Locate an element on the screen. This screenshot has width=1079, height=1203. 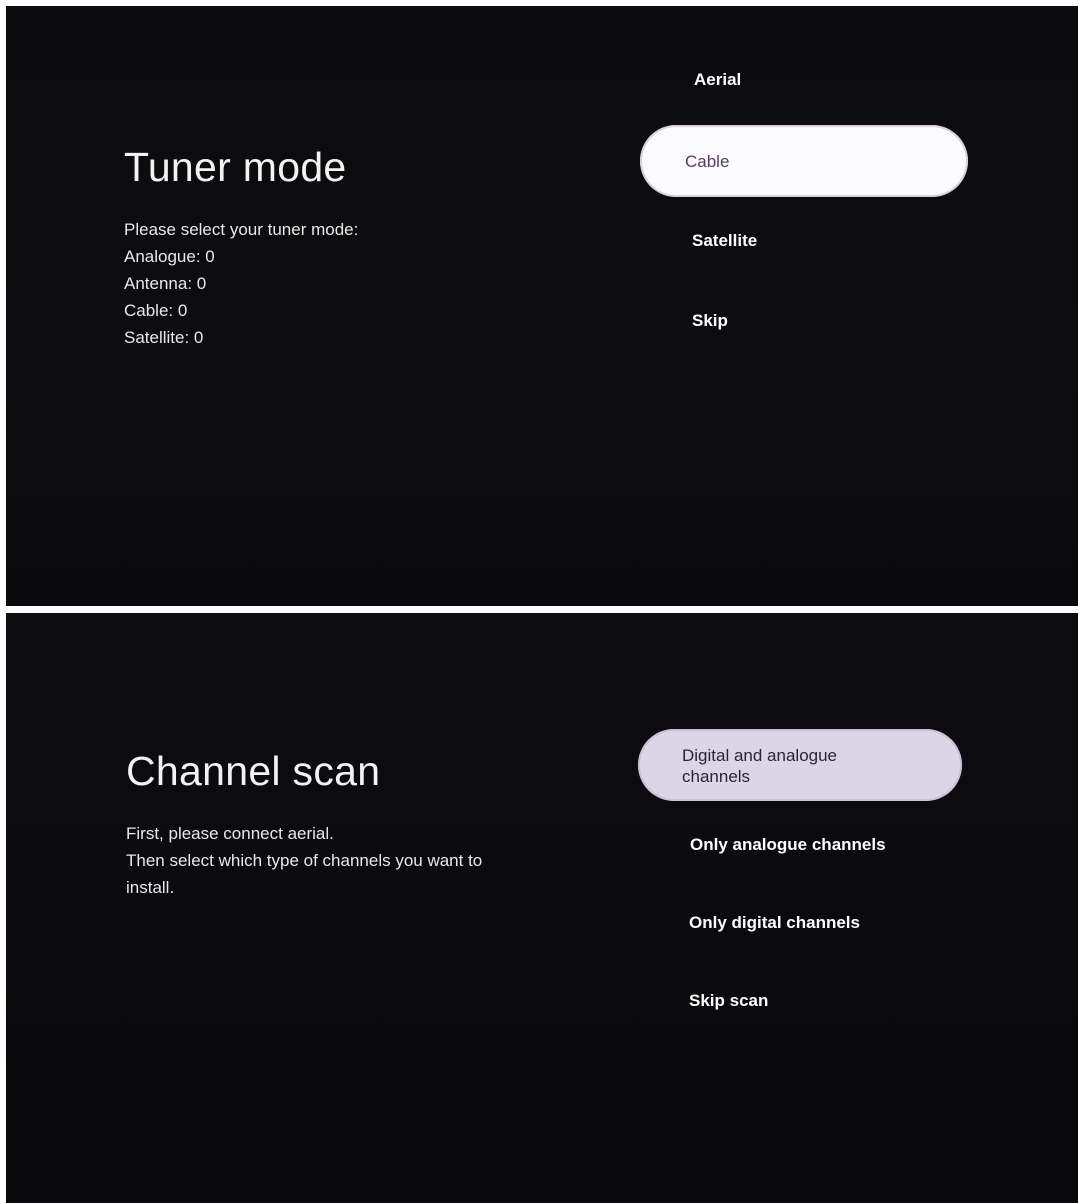
description-line: Please select your tuner mode: is located at coordinates (241, 229).